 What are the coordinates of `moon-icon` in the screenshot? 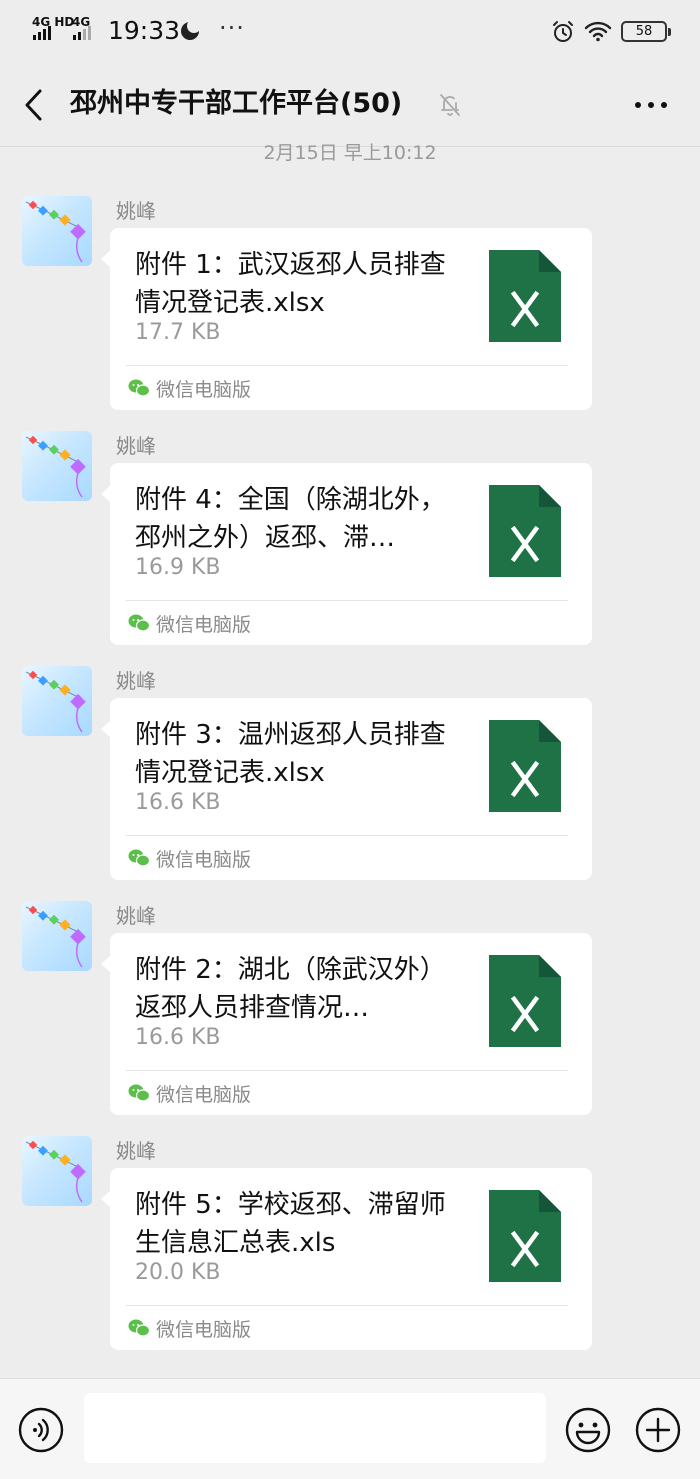 It's located at (191, 29).